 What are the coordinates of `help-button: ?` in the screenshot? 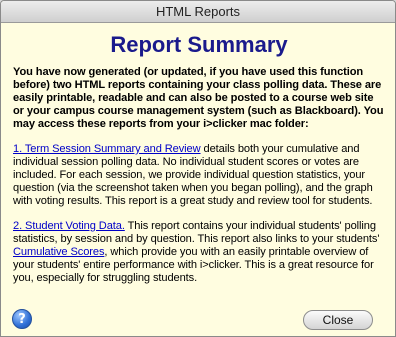 It's located at (22, 319).